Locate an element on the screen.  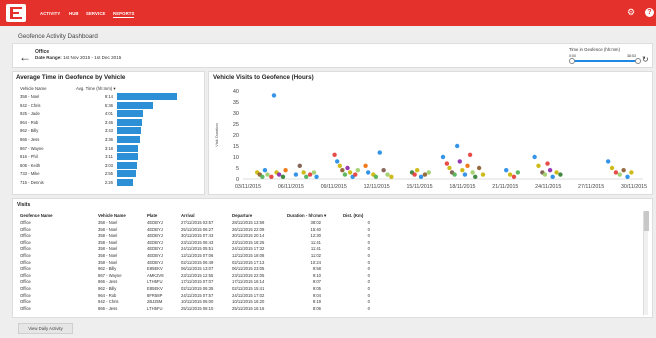
col-arrival: Arrival is located at coordinates (188, 215).